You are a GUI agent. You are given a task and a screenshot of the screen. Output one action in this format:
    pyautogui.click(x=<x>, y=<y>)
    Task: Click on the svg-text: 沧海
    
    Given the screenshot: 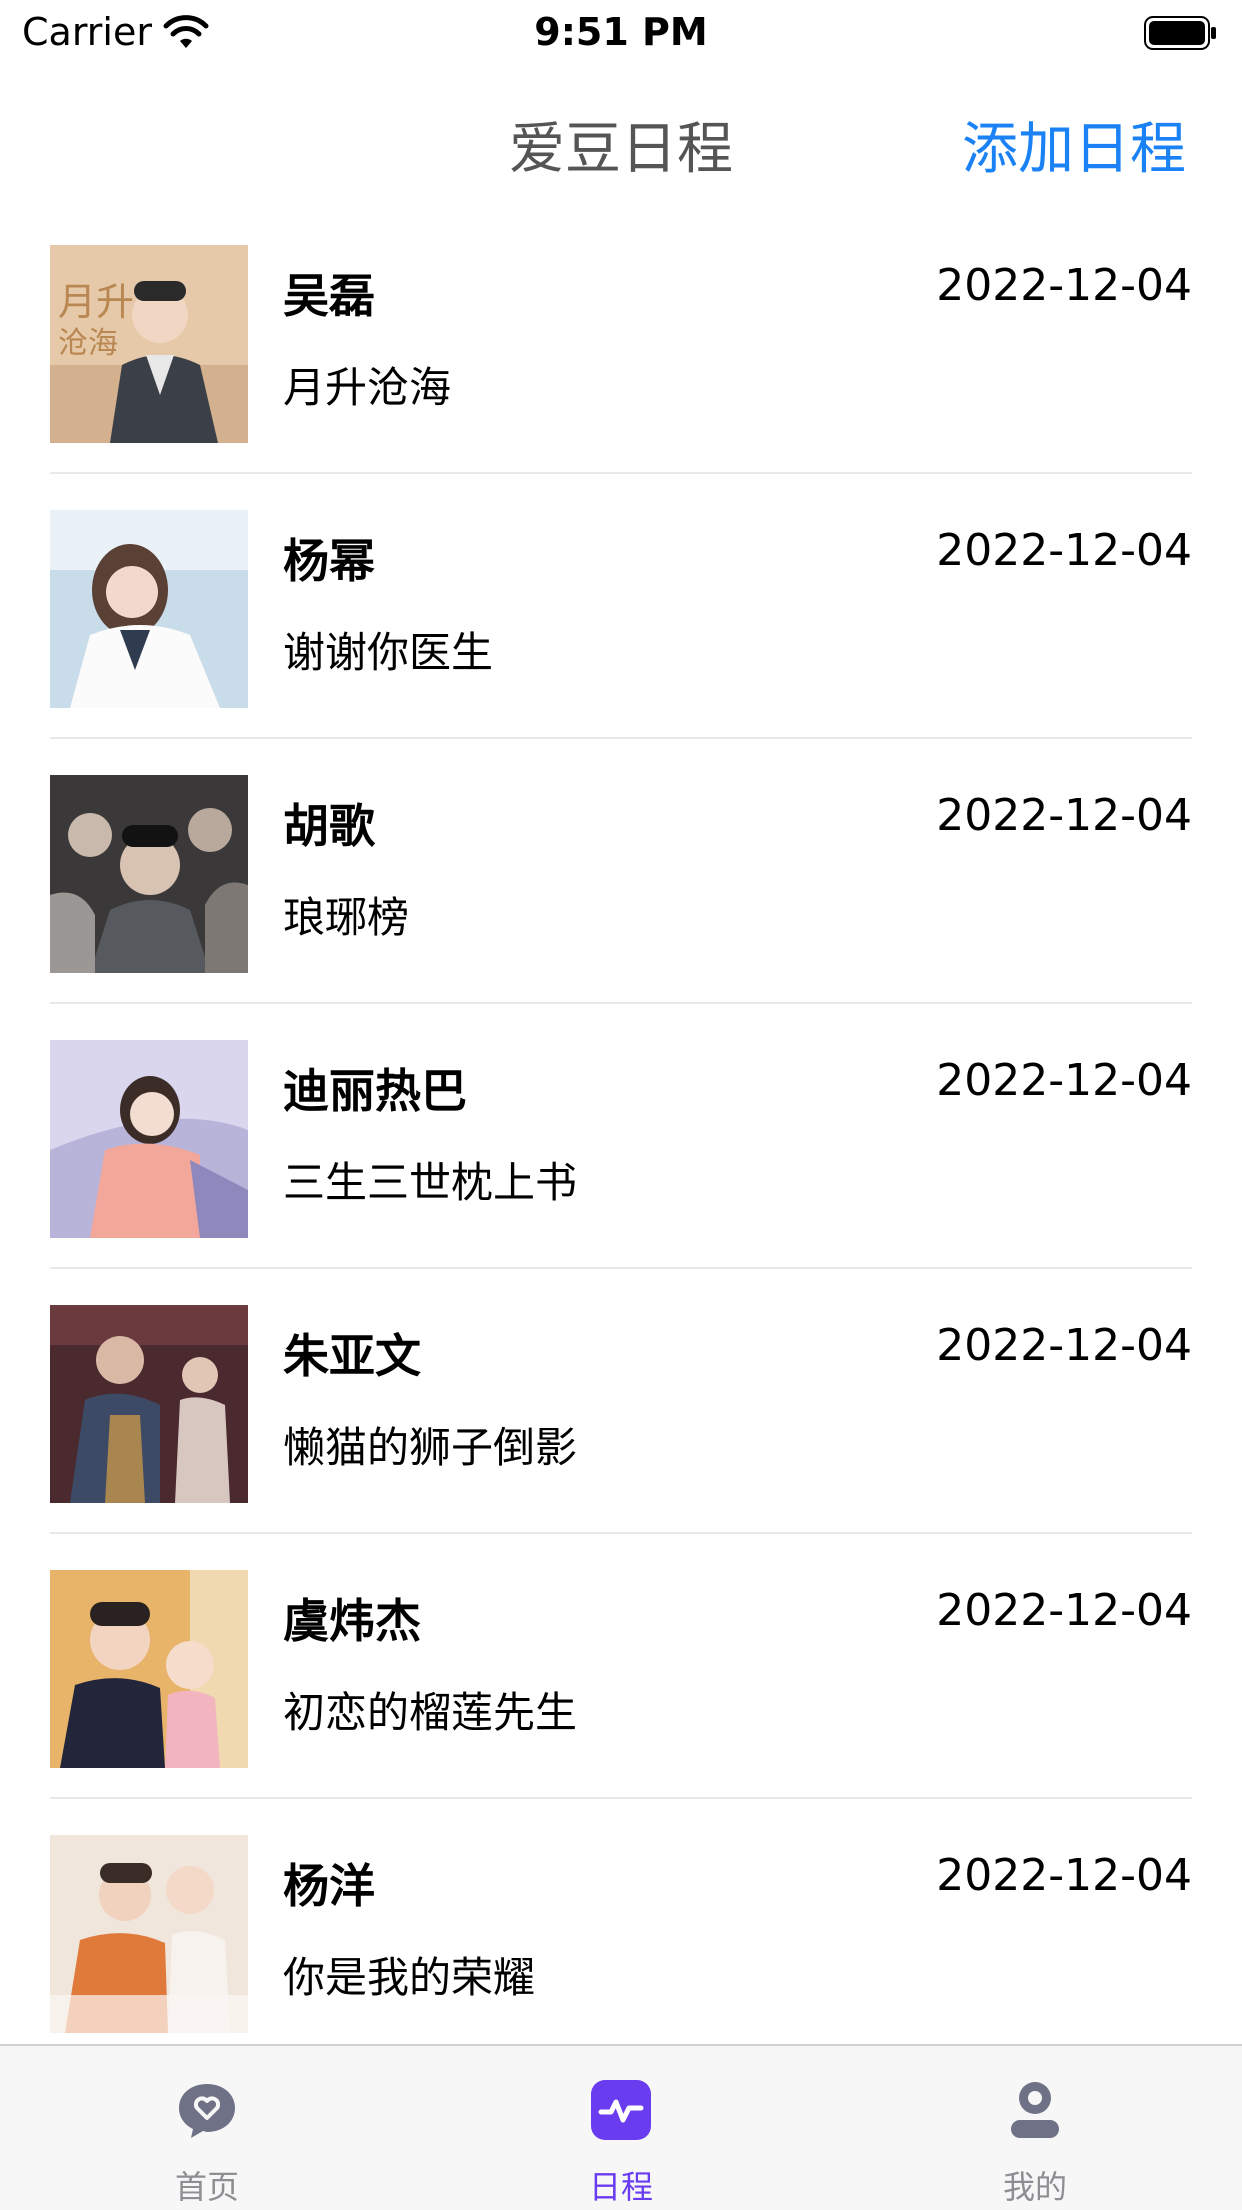 What is the action you would take?
    pyautogui.click(x=88, y=343)
    